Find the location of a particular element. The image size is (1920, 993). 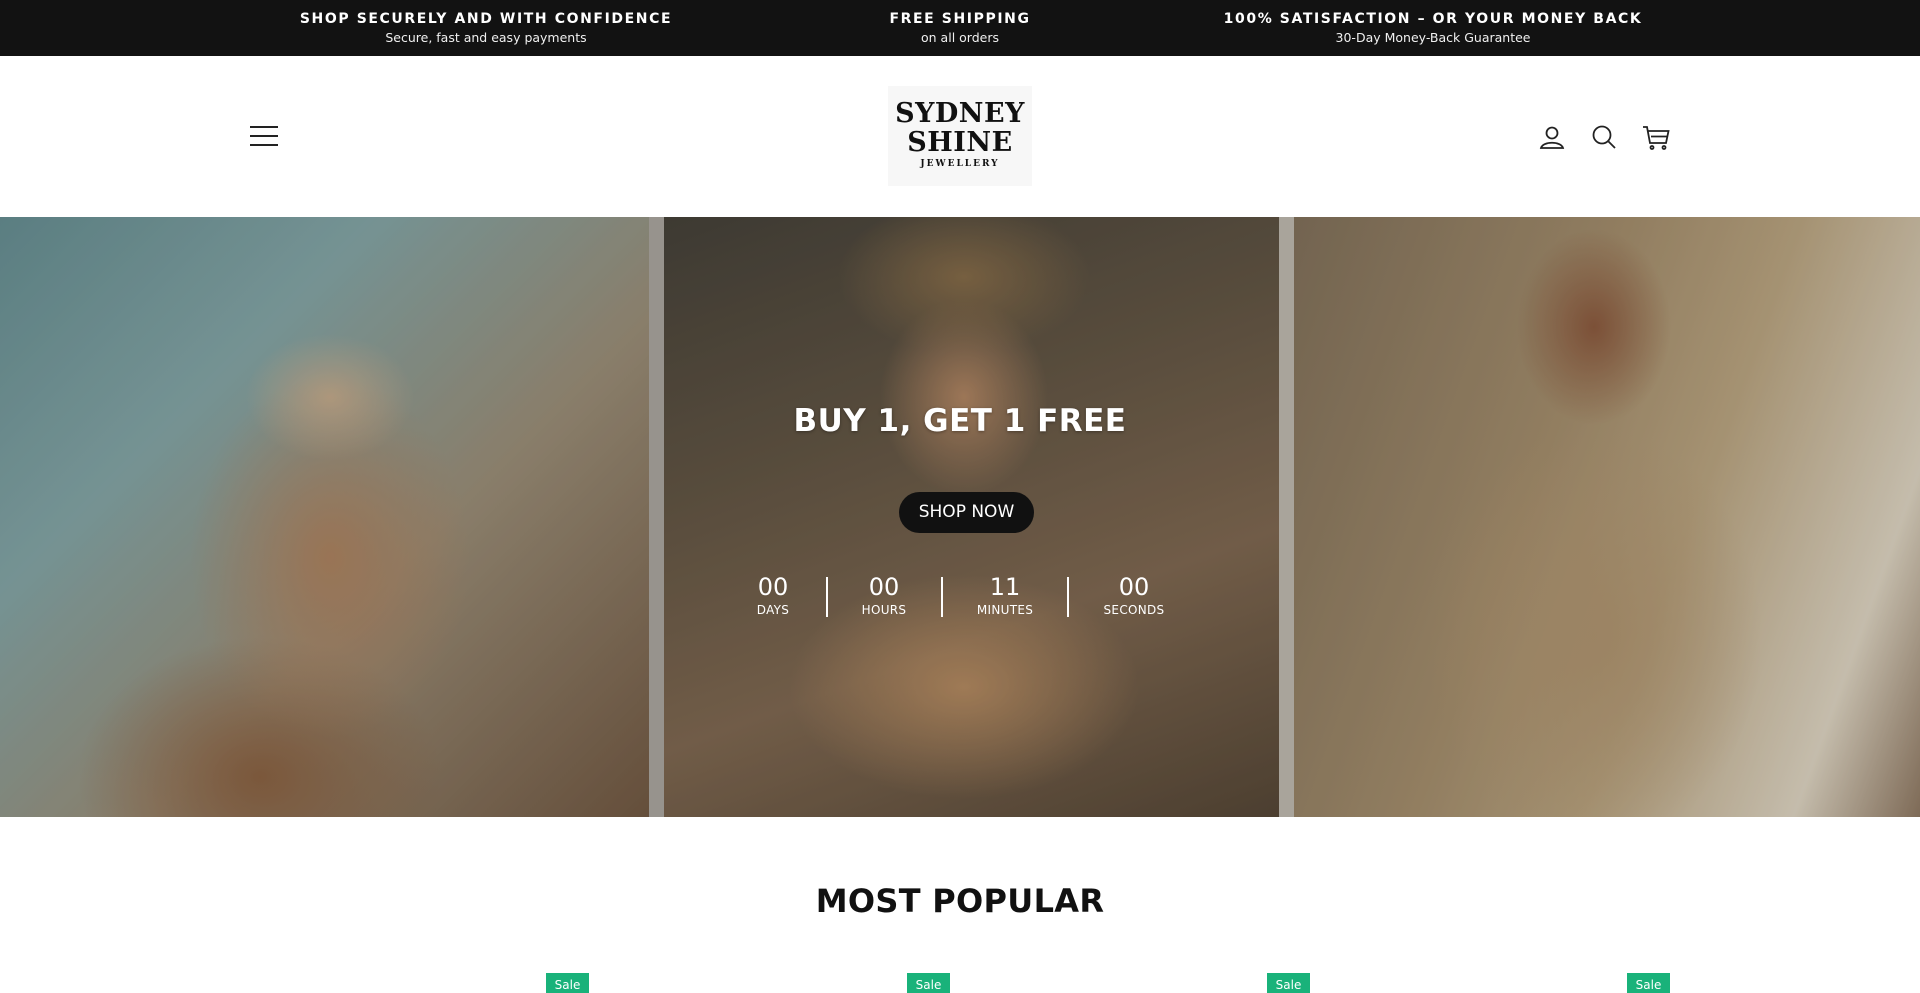

announcement-subtitle: on all orders is located at coordinates (960, 37).